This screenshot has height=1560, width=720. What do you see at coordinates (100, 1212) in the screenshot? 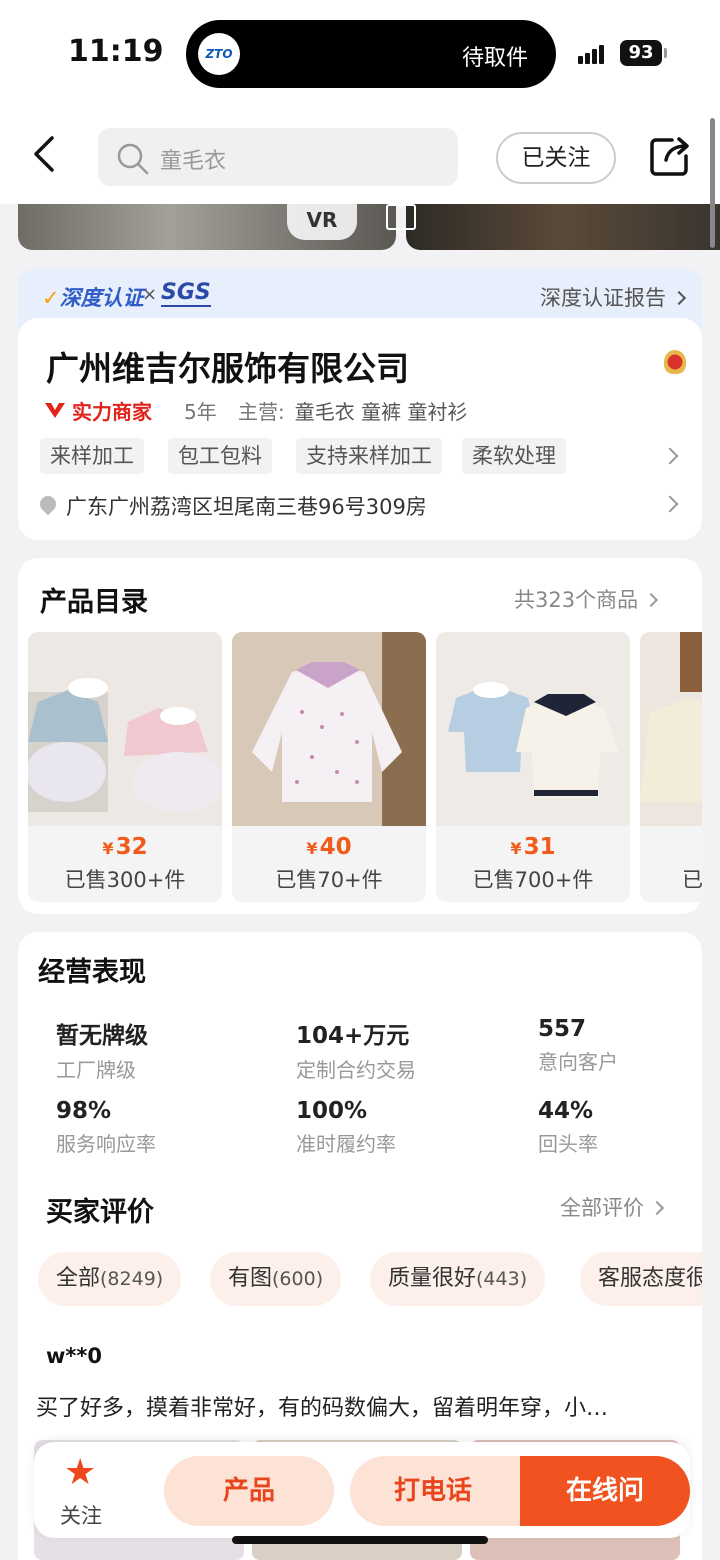
I see `reviews-title: 买家评价` at bounding box center [100, 1212].